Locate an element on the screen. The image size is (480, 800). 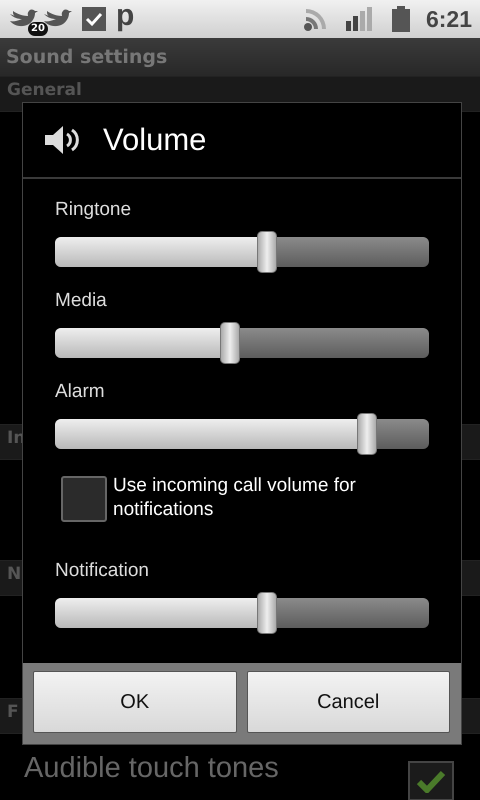
app-logo: p is located at coordinates (125, 16).